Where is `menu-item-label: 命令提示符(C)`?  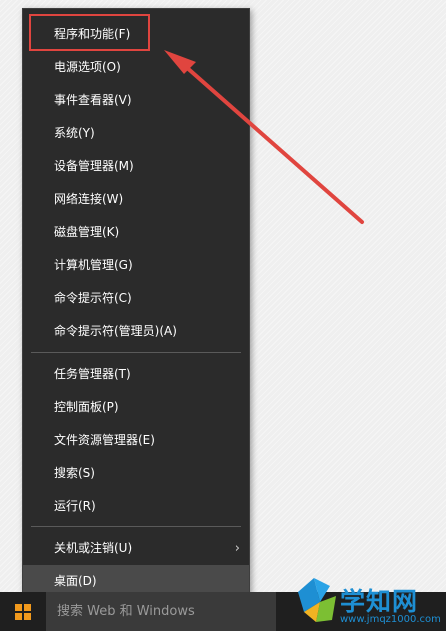
menu-item-label: 命令提示符(C) is located at coordinates (93, 298).